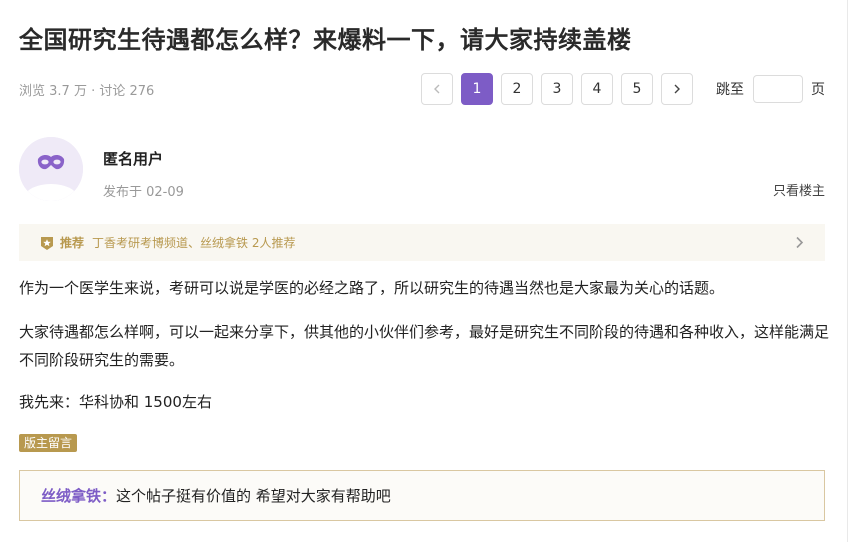  Describe the element at coordinates (325, 40) in the screenshot. I see `post-title: 全国研究生待遇都怎么样？来爆料一下，请大家持续盖楼` at that location.